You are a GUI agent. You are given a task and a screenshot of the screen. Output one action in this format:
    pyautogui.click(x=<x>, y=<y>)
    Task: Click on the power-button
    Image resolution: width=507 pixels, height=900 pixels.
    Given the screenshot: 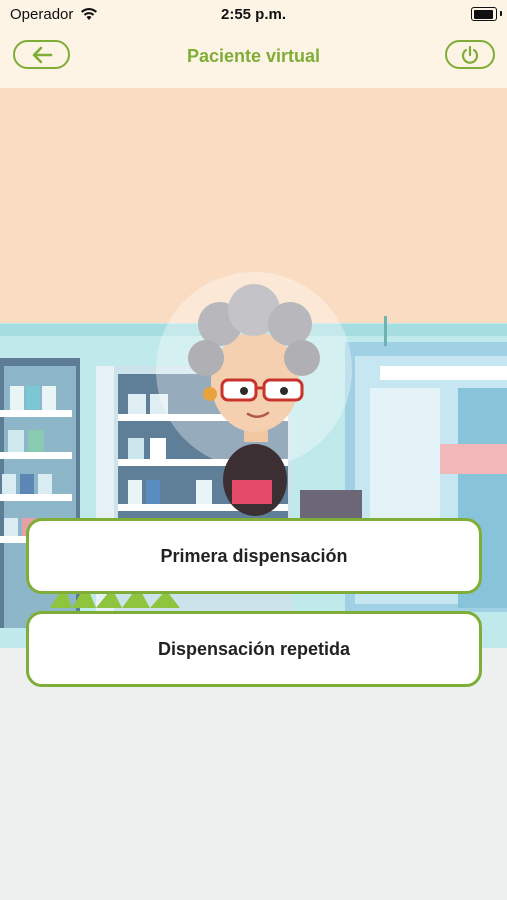 What is the action you would take?
    pyautogui.click(x=470, y=54)
    